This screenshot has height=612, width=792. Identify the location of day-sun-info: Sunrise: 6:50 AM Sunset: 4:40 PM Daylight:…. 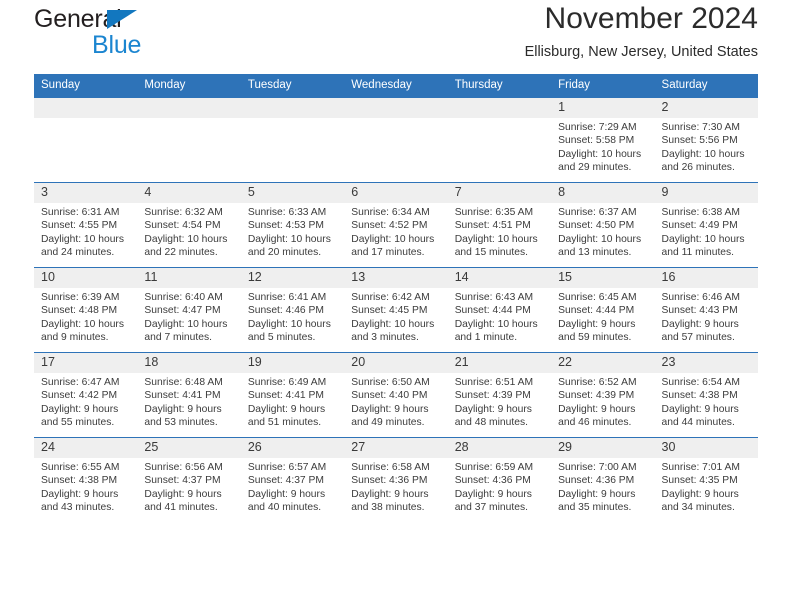
(395, 401).